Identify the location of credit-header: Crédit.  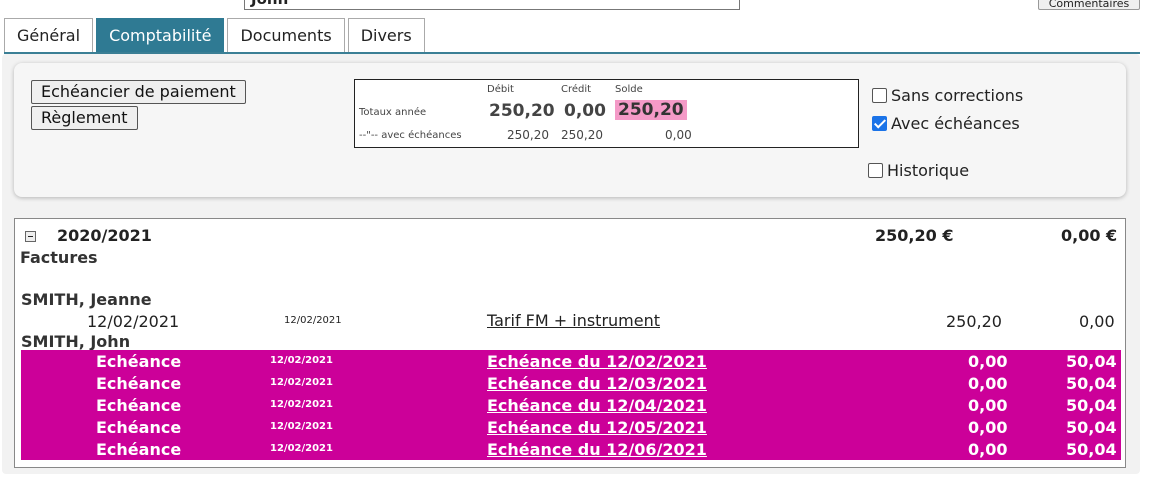
(576, 89).